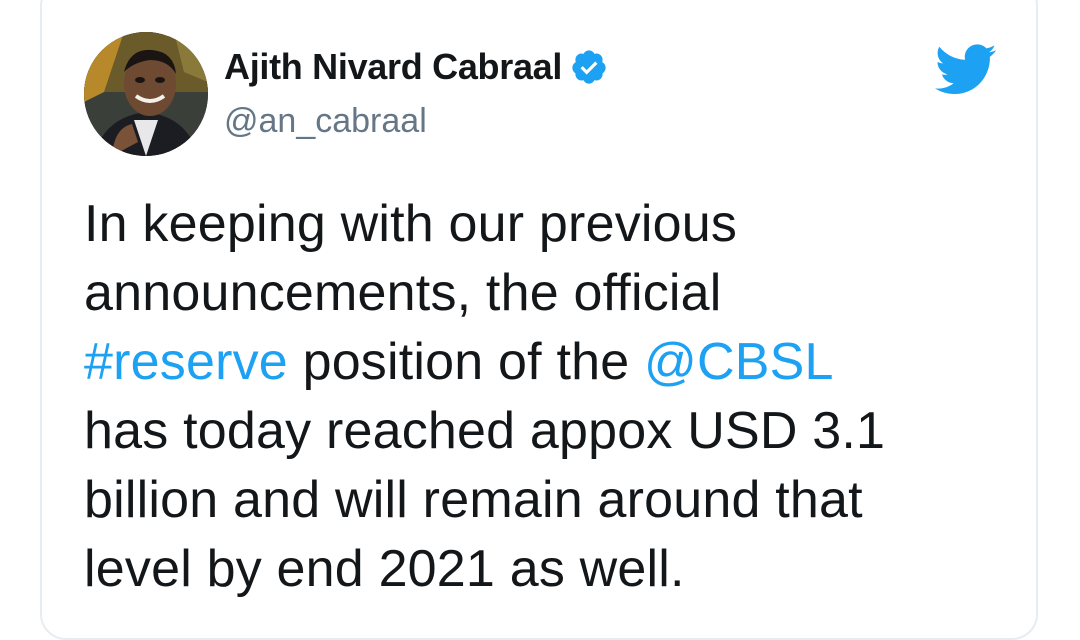 This screenshot has width=1080, height=640. I want to click on author-display-name: Ajith Nivard Cabraal, so click(393, 67).